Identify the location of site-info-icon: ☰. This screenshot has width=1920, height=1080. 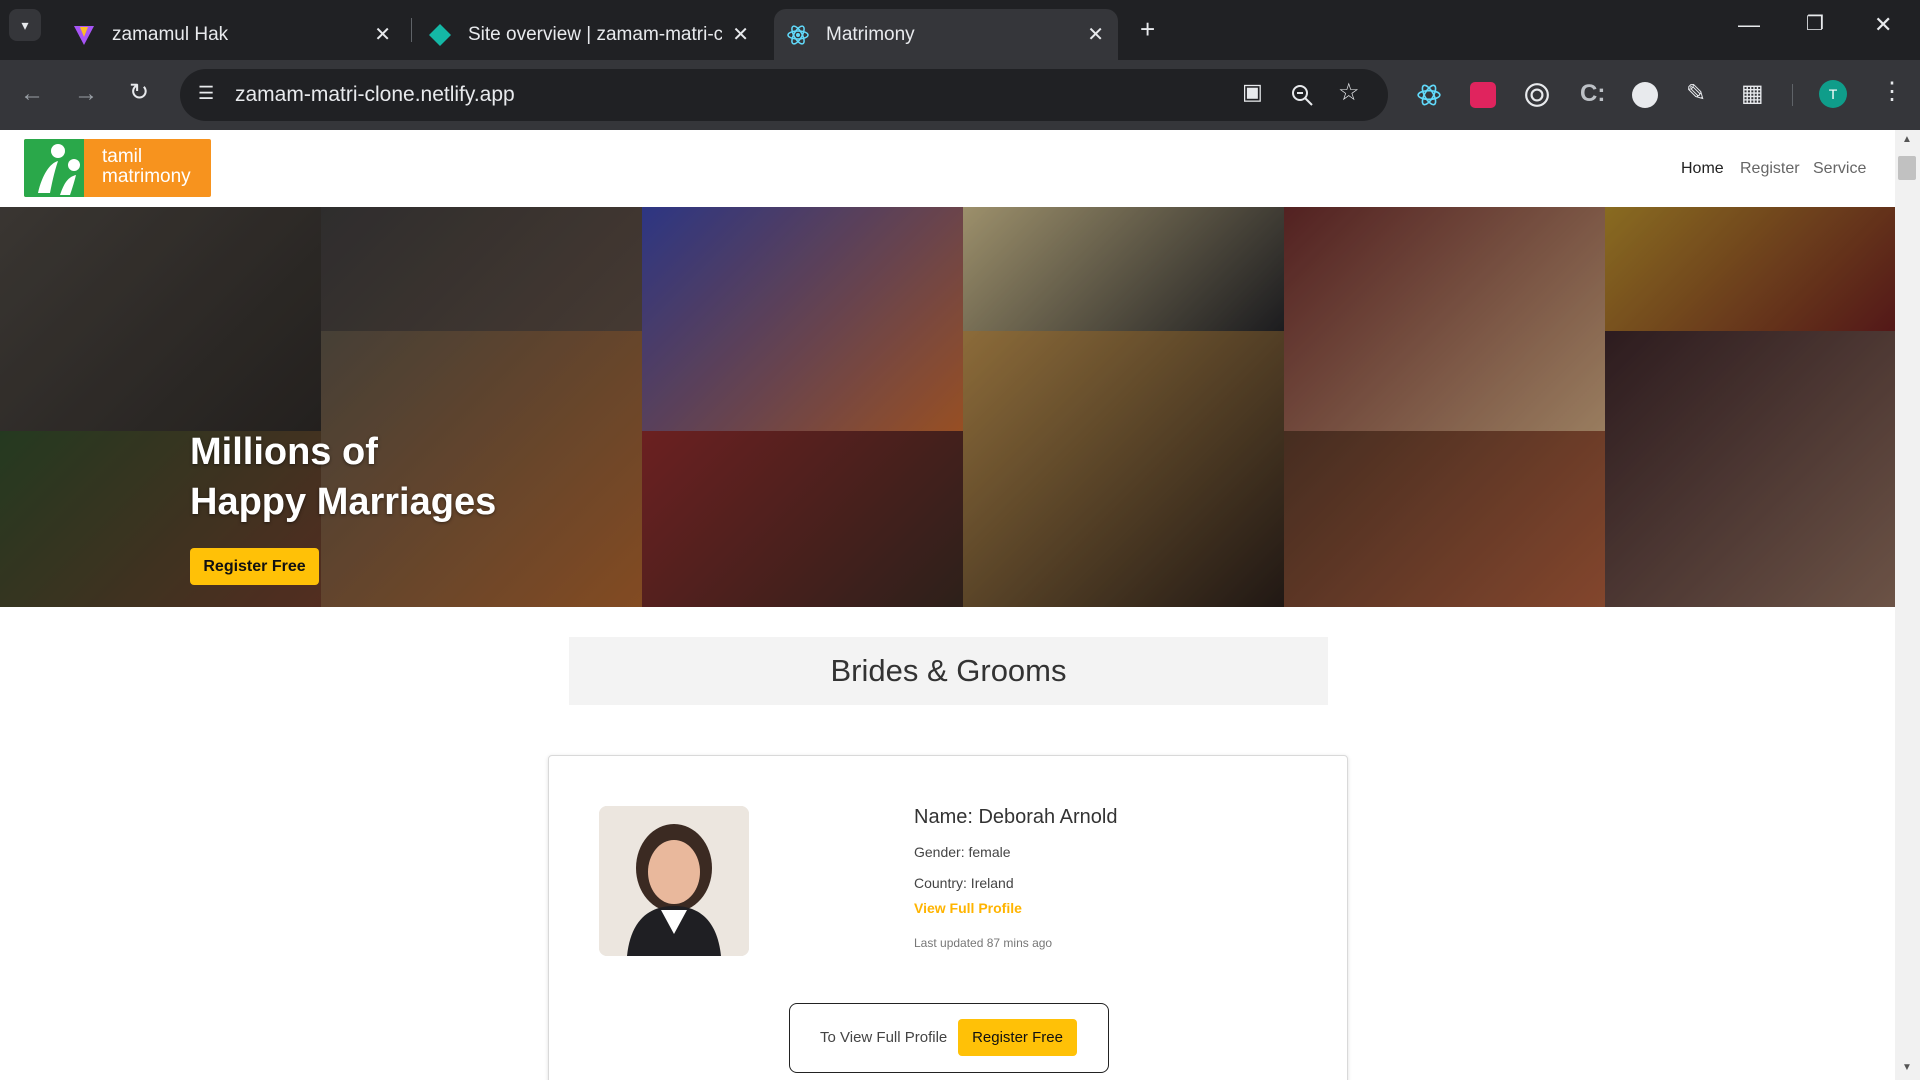
(206, 93).